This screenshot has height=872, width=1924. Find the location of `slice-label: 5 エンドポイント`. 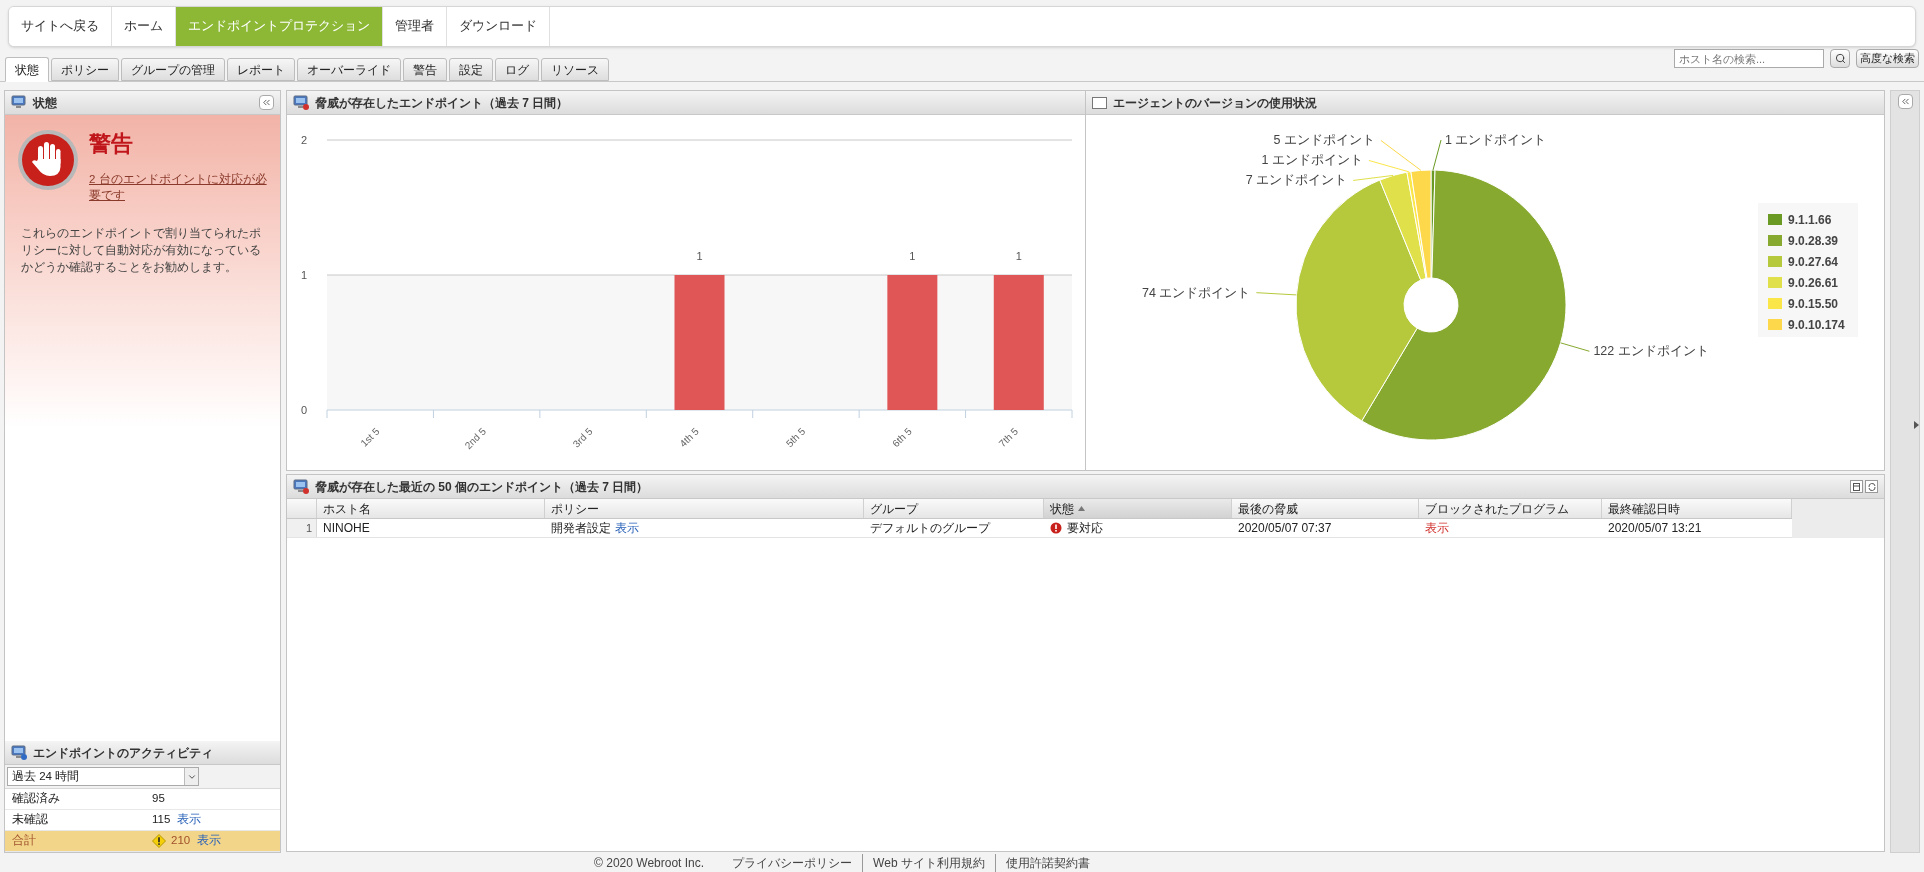

slice-label: 5 エンドポイント is located at coordinates (1324, 140).